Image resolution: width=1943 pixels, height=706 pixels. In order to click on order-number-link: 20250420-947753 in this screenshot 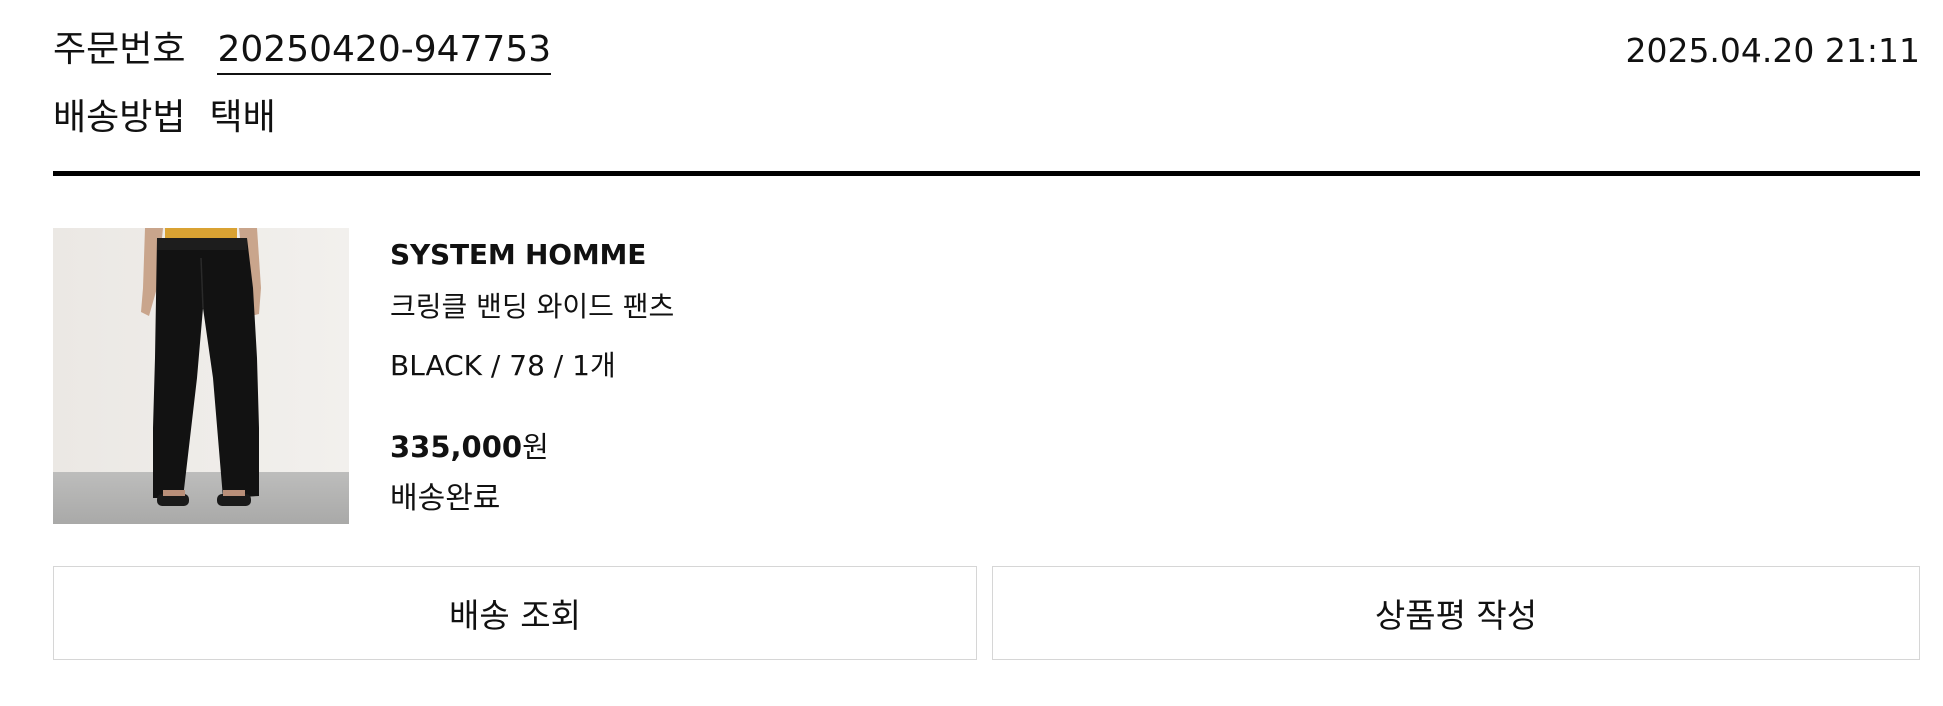, I will do `click(384, 52)`.